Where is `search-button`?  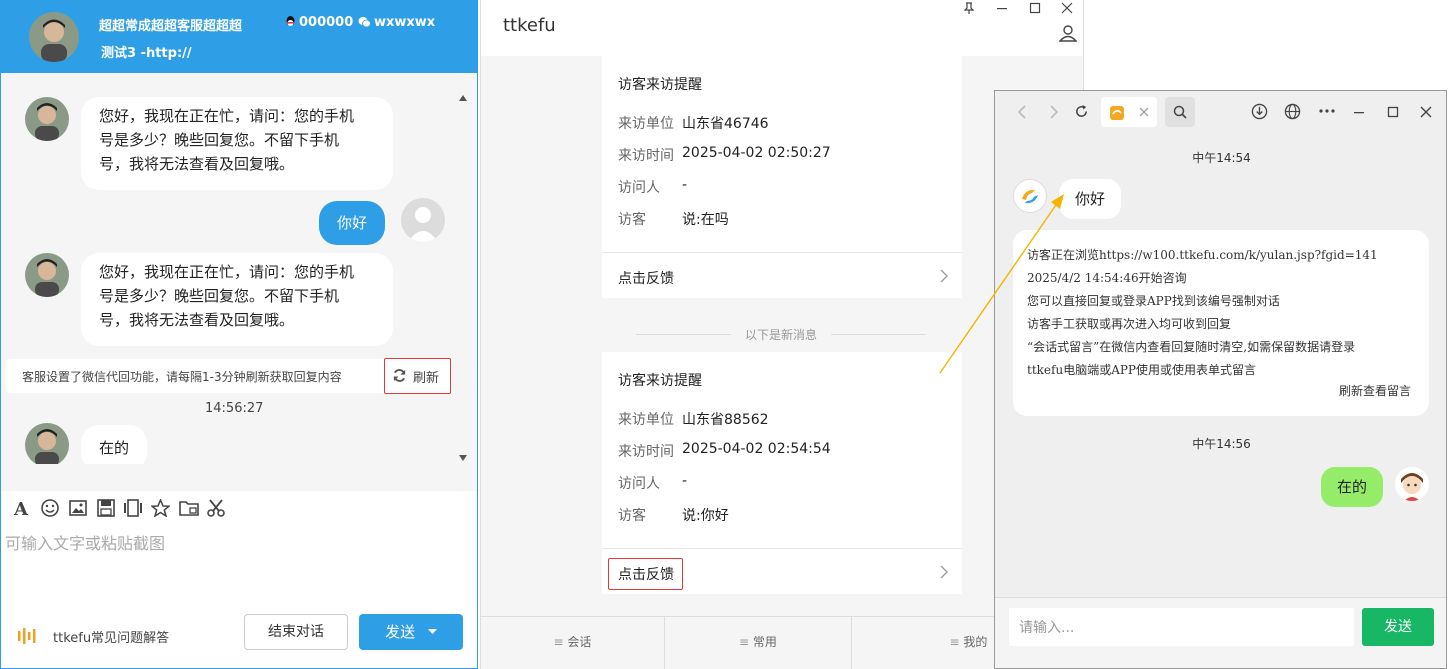
search-button is located at coordinates (1180, 112).